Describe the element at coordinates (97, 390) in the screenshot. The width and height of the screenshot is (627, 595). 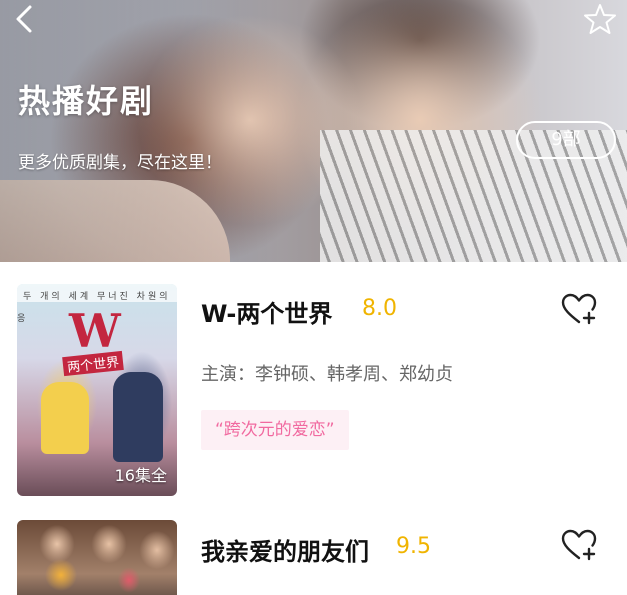
I see `drama-poster: 두 개의 세계 무너진 차원의 응 W 两个世界 16集全` at that location.